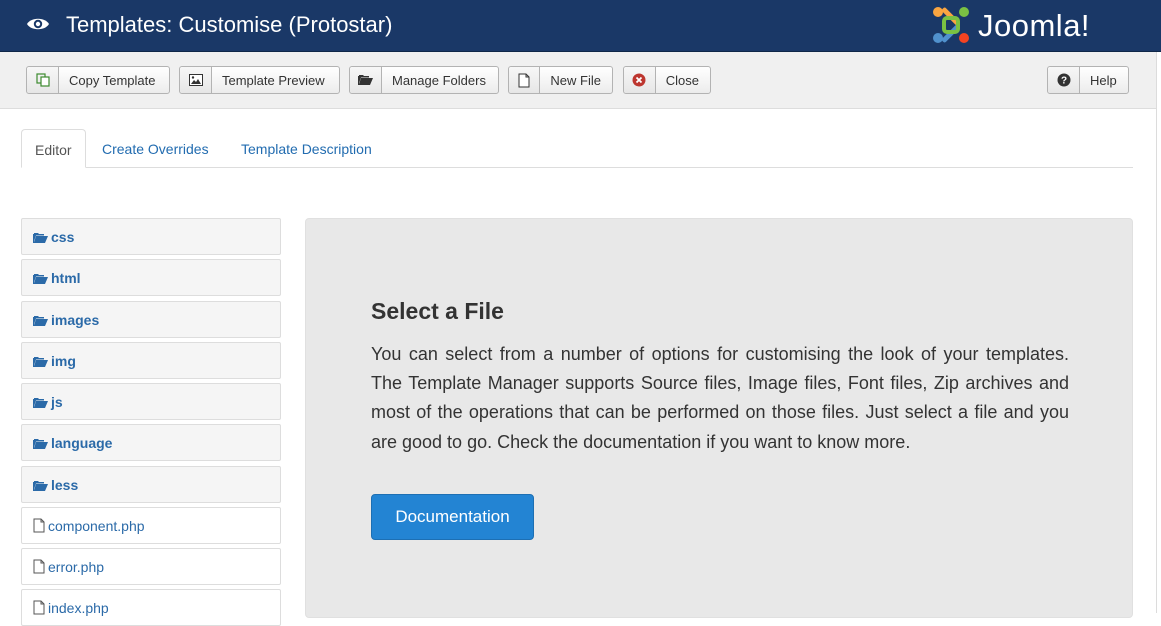 This screenshot has width=1161, height=626. I want to click on tree-folder-language: language, so click(151, 442).